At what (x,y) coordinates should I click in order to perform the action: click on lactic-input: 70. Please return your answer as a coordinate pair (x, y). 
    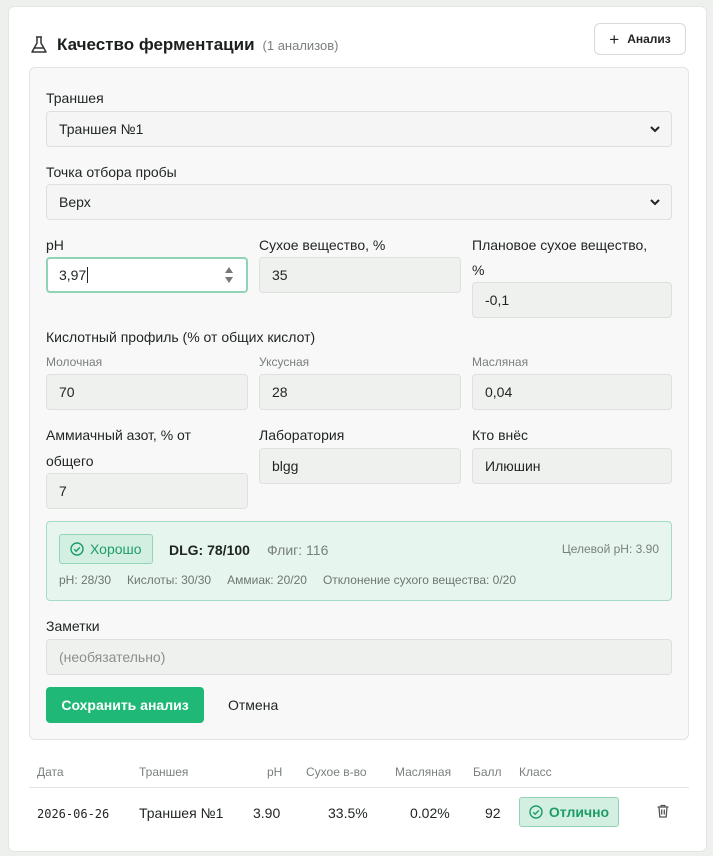
    Looking at the image, I should click on (147, 392).